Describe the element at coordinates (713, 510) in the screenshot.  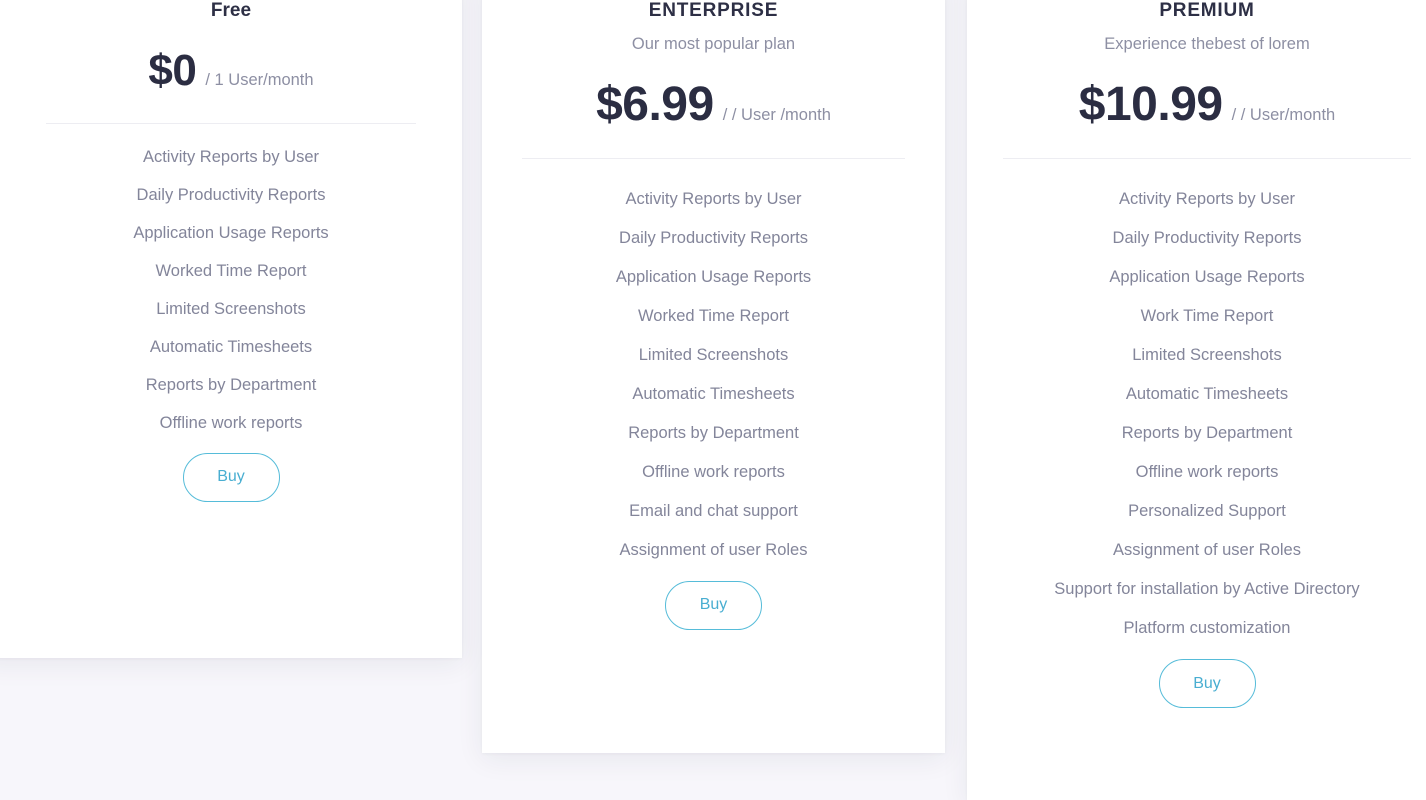
I see `list-item: Email and chat support` at that location.